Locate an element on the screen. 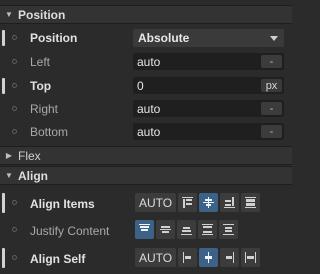  align-items-label: Align Items is located at coordinates (62, 204).